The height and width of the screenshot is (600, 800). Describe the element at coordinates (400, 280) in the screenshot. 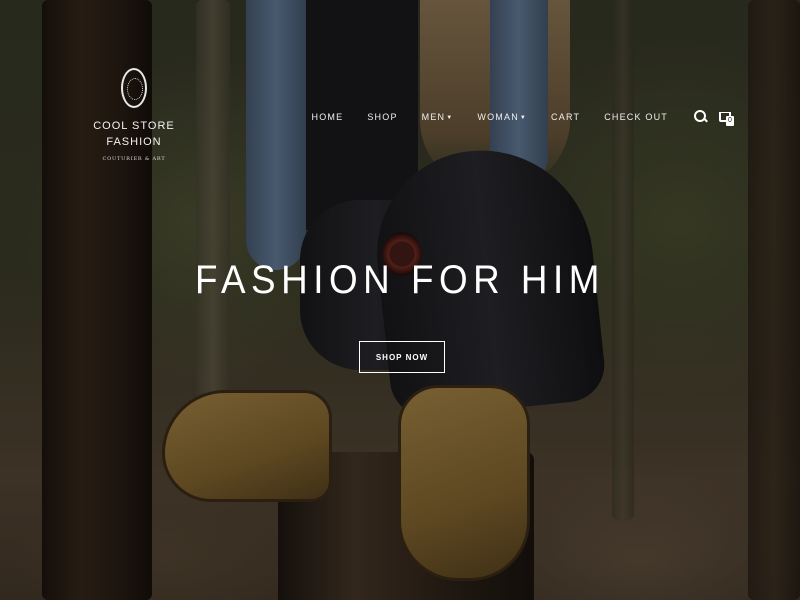

I see `hero-title: FASHION FOR HIM` at that location.